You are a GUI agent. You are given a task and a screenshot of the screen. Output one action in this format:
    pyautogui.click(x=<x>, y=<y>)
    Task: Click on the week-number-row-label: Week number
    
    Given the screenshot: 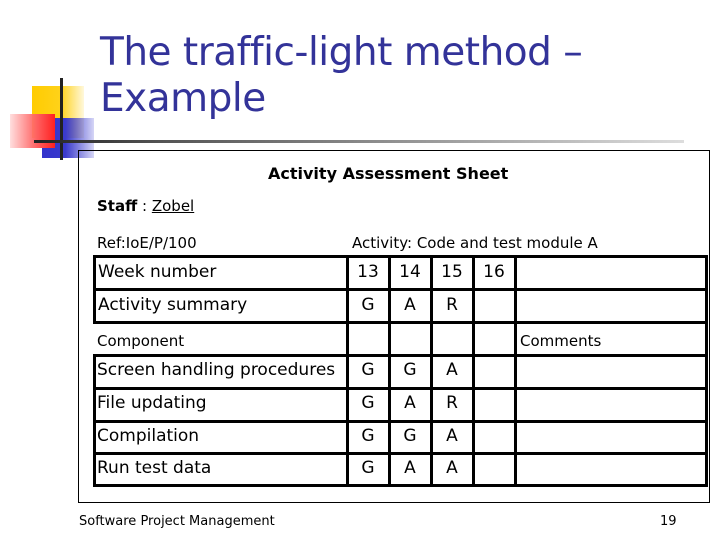 What is the action you would take?
    pyautogui.click(x=157, y=272)
    